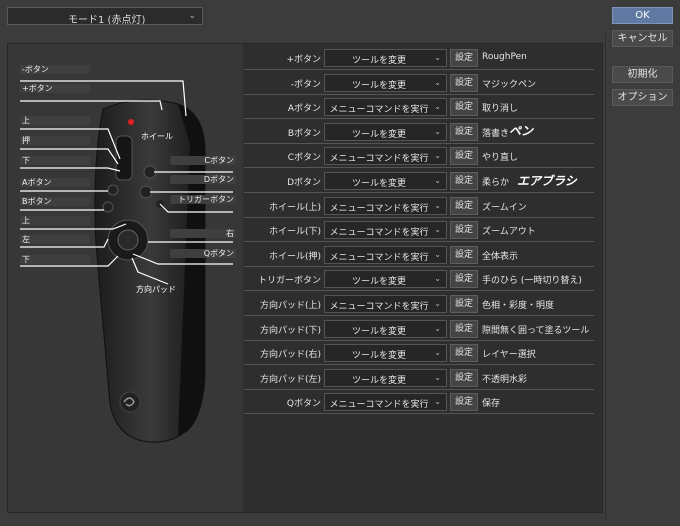 The image size is (680, 526). I want to click on mapping-row: +ボタン ツールを変更 ⌄ 設定 RoughPen, so click(419, 58).